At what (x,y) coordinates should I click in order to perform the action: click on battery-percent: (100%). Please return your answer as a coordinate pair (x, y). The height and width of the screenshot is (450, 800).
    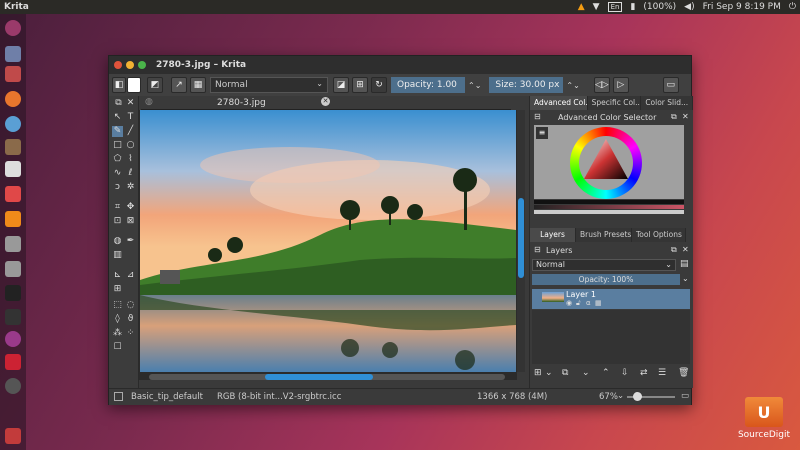
    Looking at the image, I should click on (659, 7).